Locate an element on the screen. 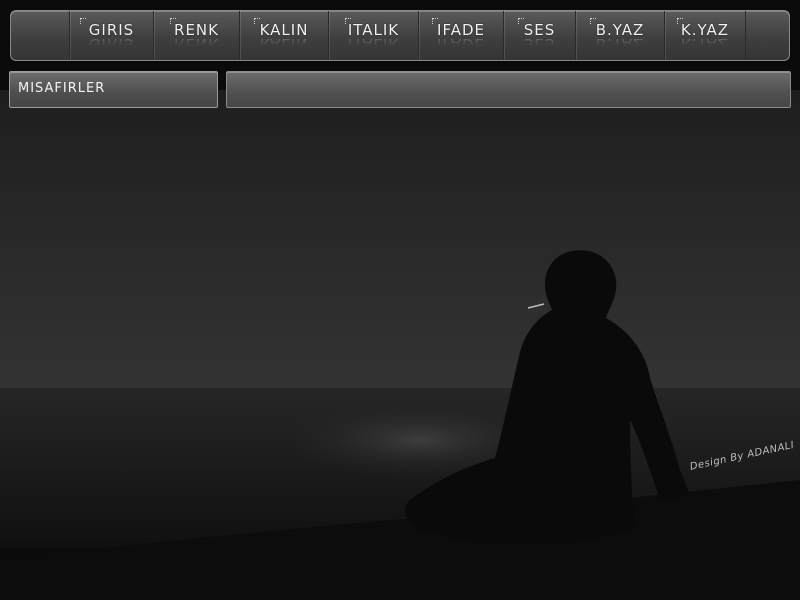 This screenshot has width=800, height=600. guests-panel-header: MISAFIRLER is located at coordinates (113, 89).